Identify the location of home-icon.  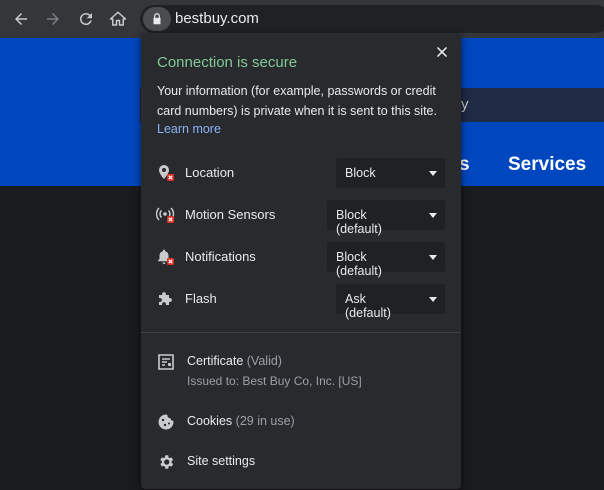
(118, 18).